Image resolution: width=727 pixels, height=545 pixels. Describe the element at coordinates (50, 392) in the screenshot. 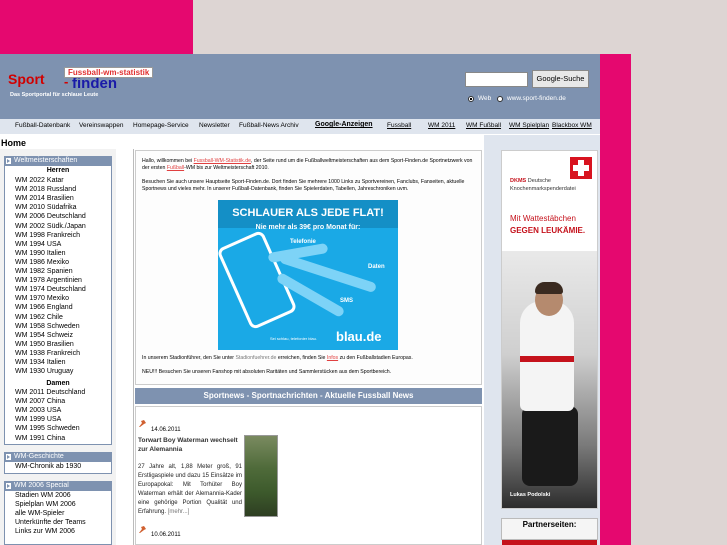

I see `list-item-wm-damen: WM 2011 Deutschland` at that location.